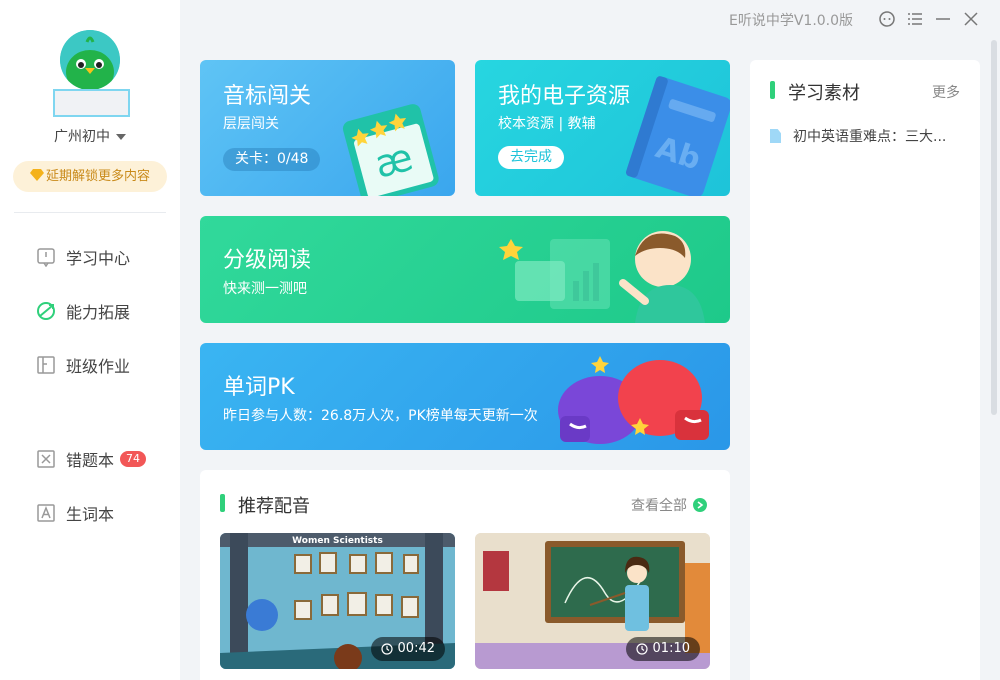  What do you see at coordinates (98, 366) in the screenshot?
I see `sidebar-item-label: 班级作业` at bounding box center [98, 366].